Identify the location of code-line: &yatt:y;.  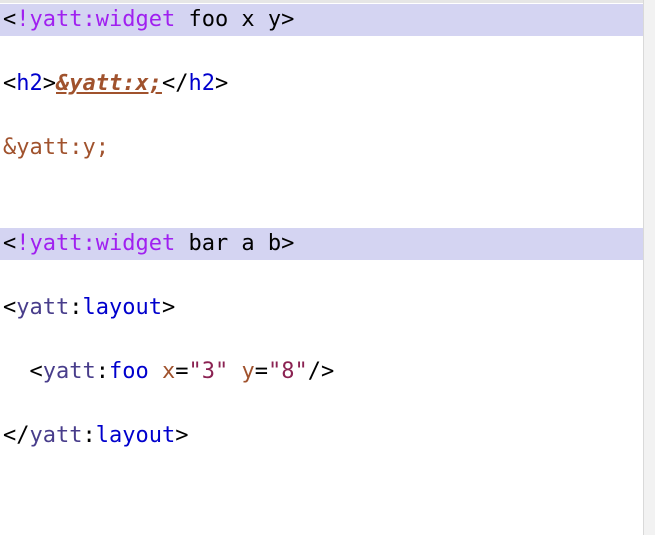
(321, 148).